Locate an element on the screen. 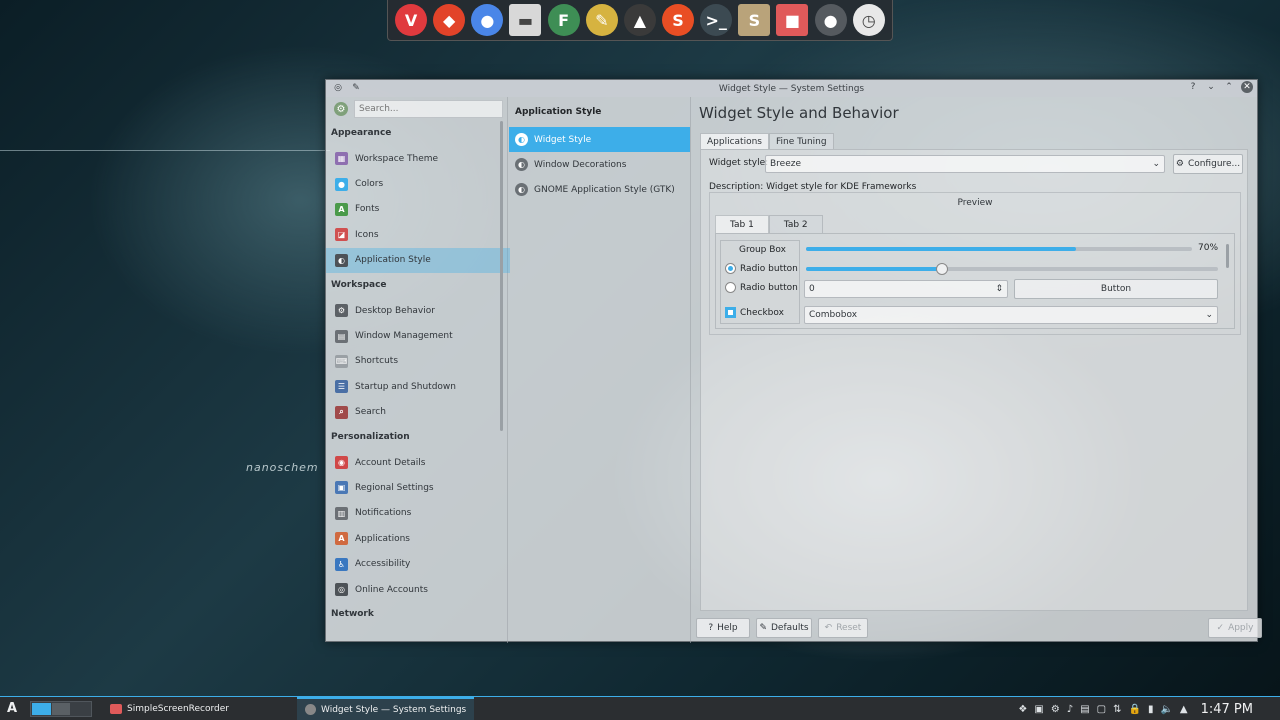 The height and width of the screenshot is (720, 1280). sidebar-item-regional-settings: ▣ Regional Settings is located at coordinates (416, 487).